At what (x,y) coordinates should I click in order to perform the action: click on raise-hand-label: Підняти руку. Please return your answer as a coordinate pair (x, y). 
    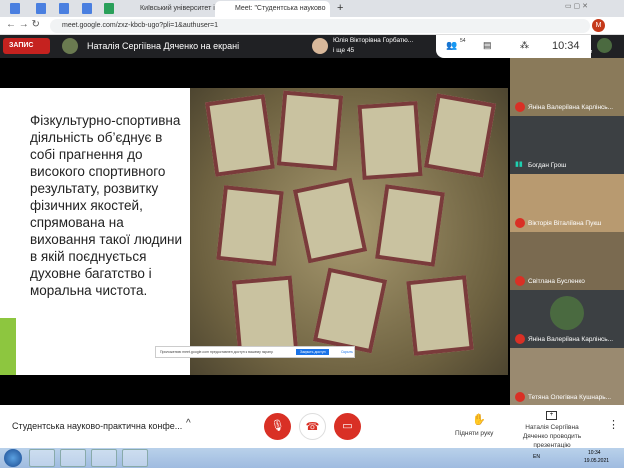
    Looking at the image, I should click on (474, 433).